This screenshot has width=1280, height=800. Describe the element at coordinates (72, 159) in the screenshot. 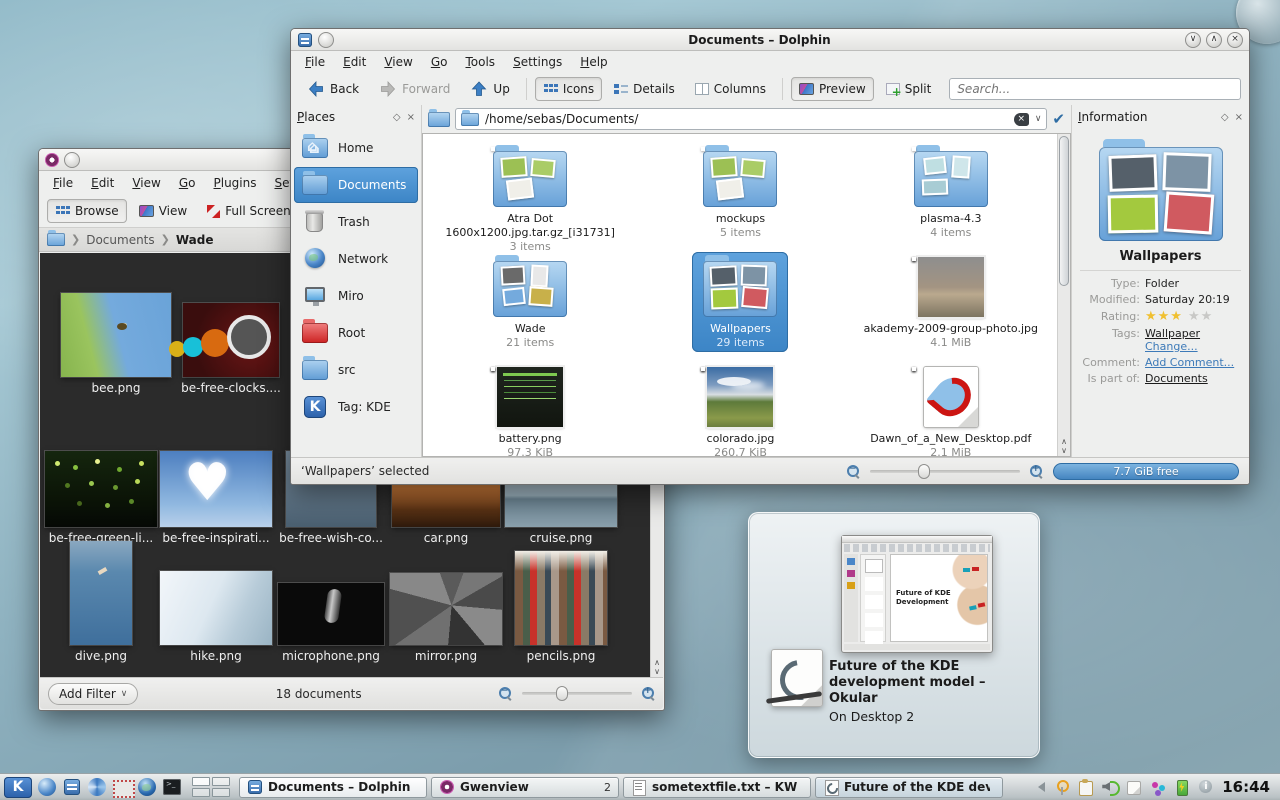

I see `gwenview-pin-button` at that location.